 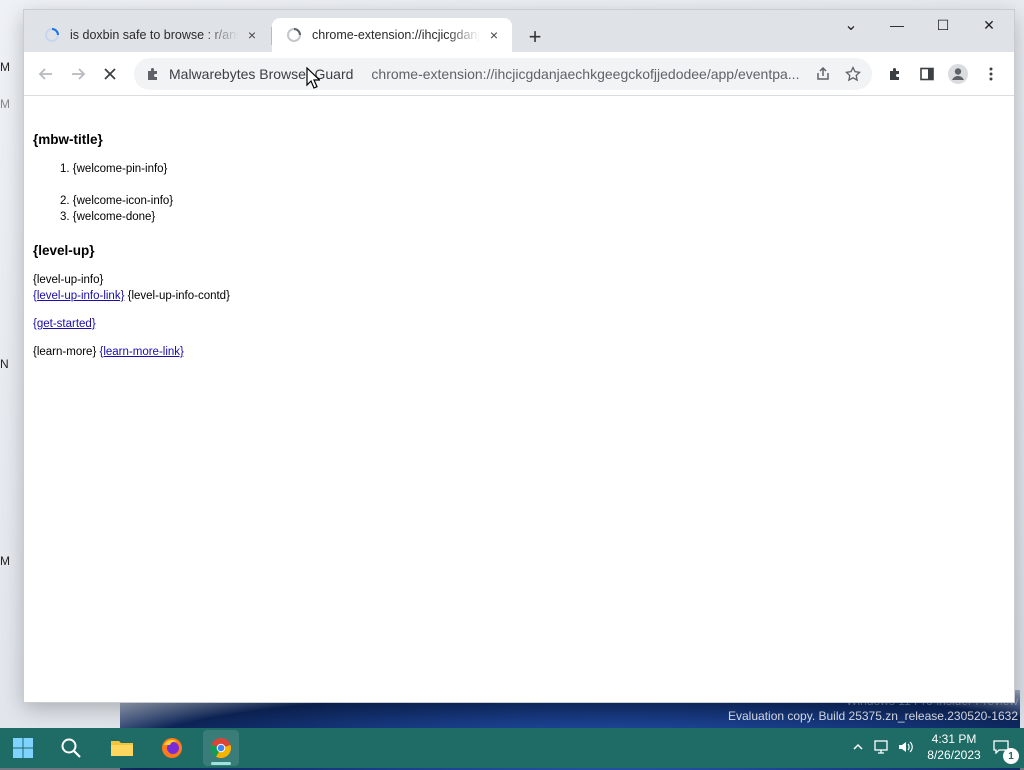 I want to click on level-up-heading: {level-up}, so click(x=64, y=250).